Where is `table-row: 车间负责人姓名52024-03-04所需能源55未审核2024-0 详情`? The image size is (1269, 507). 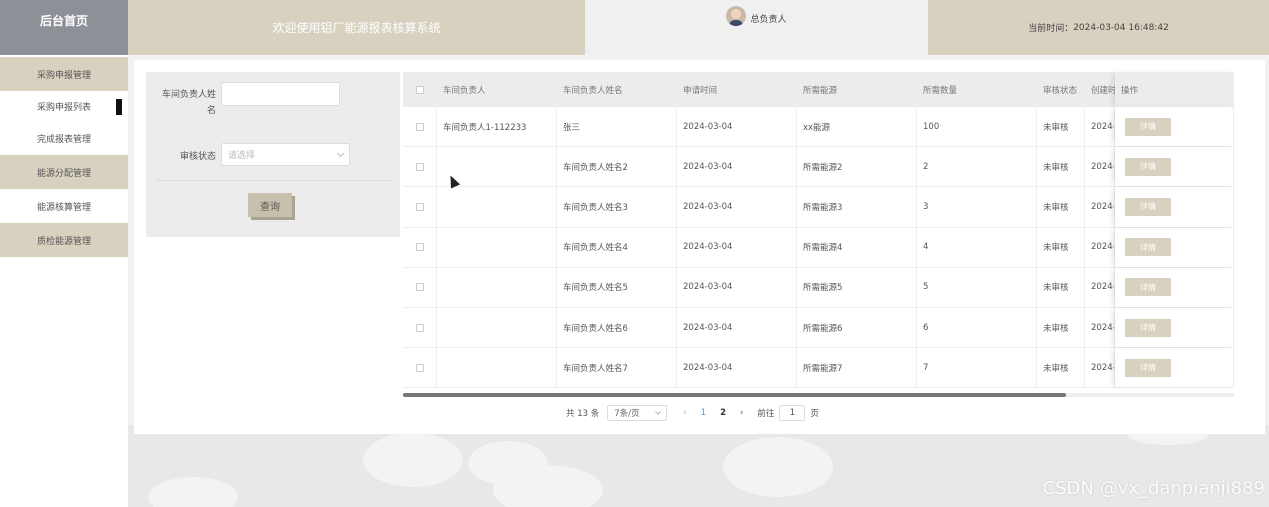 table-row: 车间负责人姓名52024-03-04所需能源55未审核2024-0 详情 is located at coordinates (818, 287).